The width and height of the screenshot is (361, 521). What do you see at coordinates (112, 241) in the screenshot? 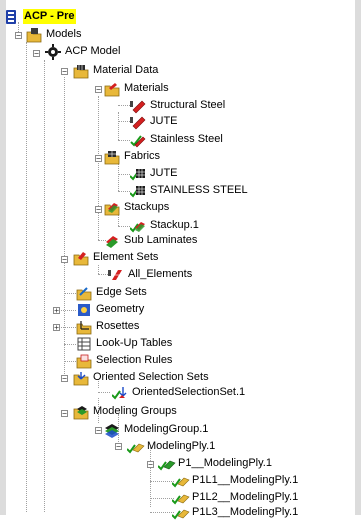
I see `sub-laminates-icon` at bounding box center [112, 241].